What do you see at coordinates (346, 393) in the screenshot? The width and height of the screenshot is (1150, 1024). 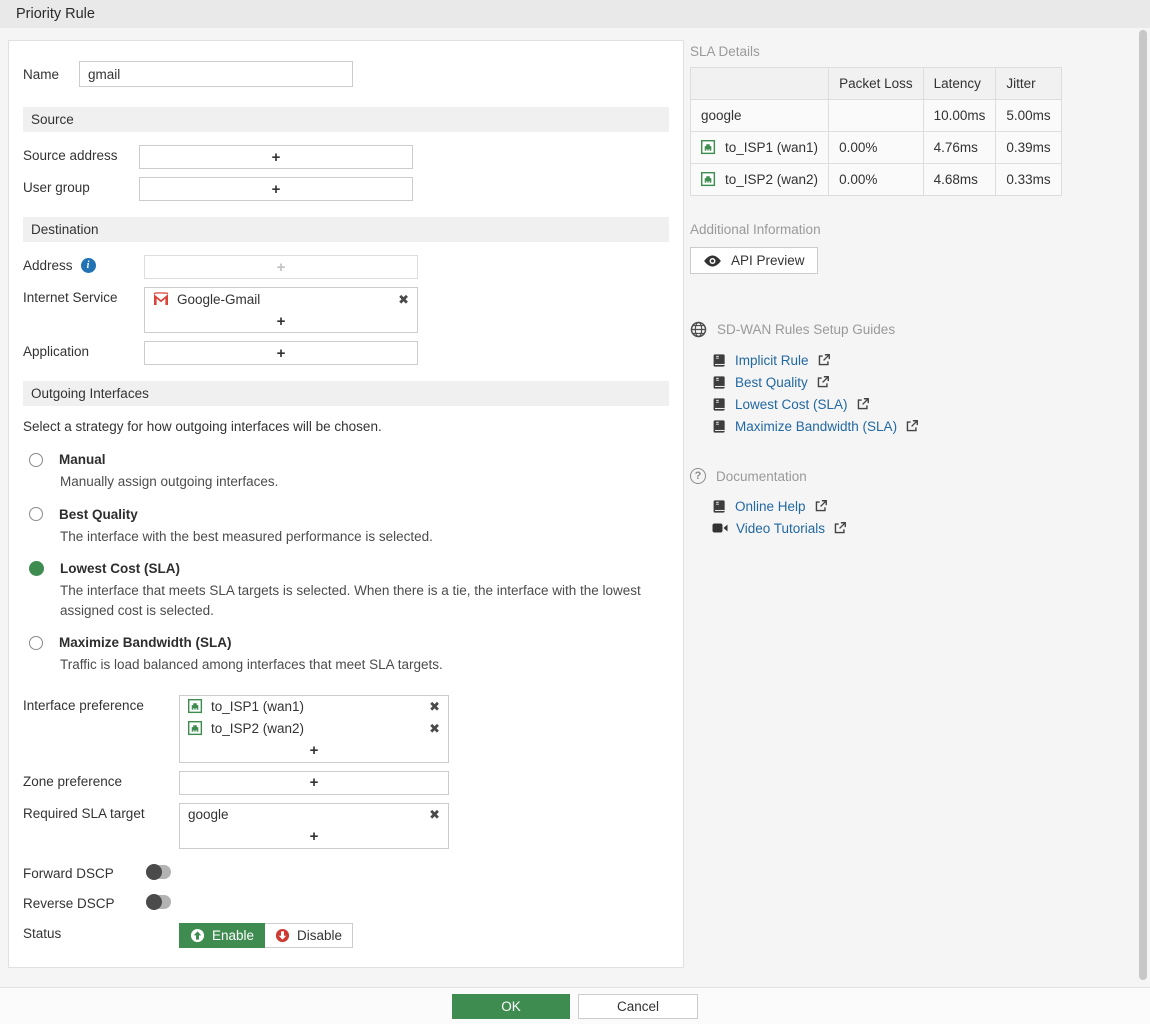 I see `section-header-outgoing-interfaces: Outgoing Interfaces` at bounding box center [346, 393].